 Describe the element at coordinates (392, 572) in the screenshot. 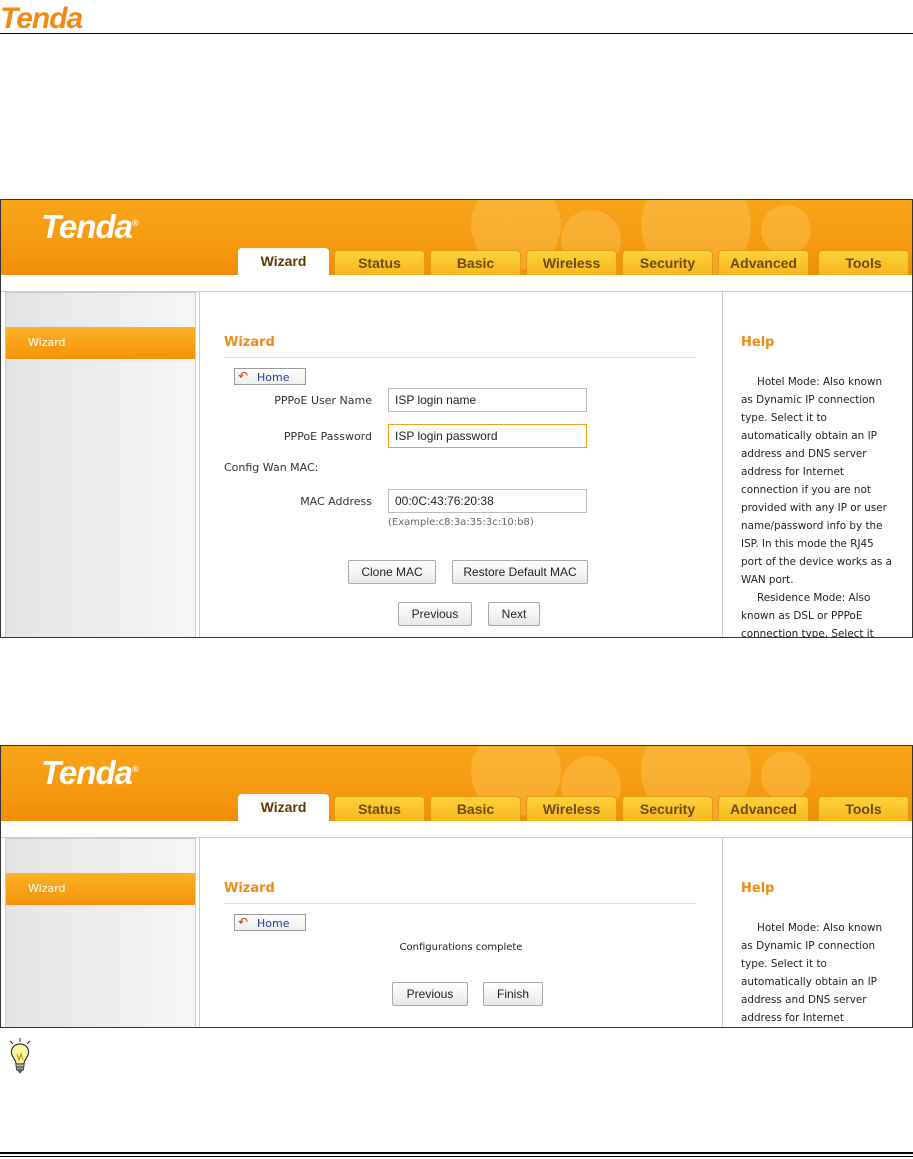

I see `clone-mac-button: Clone MAC` at that location.